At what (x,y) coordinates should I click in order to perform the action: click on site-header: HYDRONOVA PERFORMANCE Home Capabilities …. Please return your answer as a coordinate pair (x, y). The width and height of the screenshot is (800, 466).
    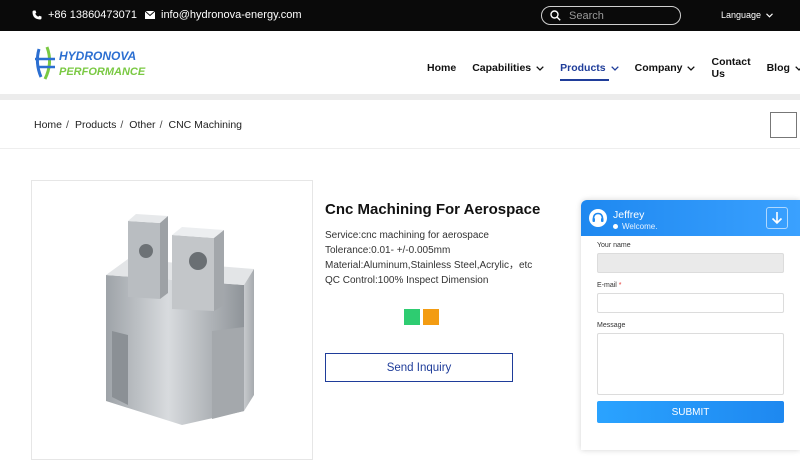
    Looking at the image, I should click on (400, 62).